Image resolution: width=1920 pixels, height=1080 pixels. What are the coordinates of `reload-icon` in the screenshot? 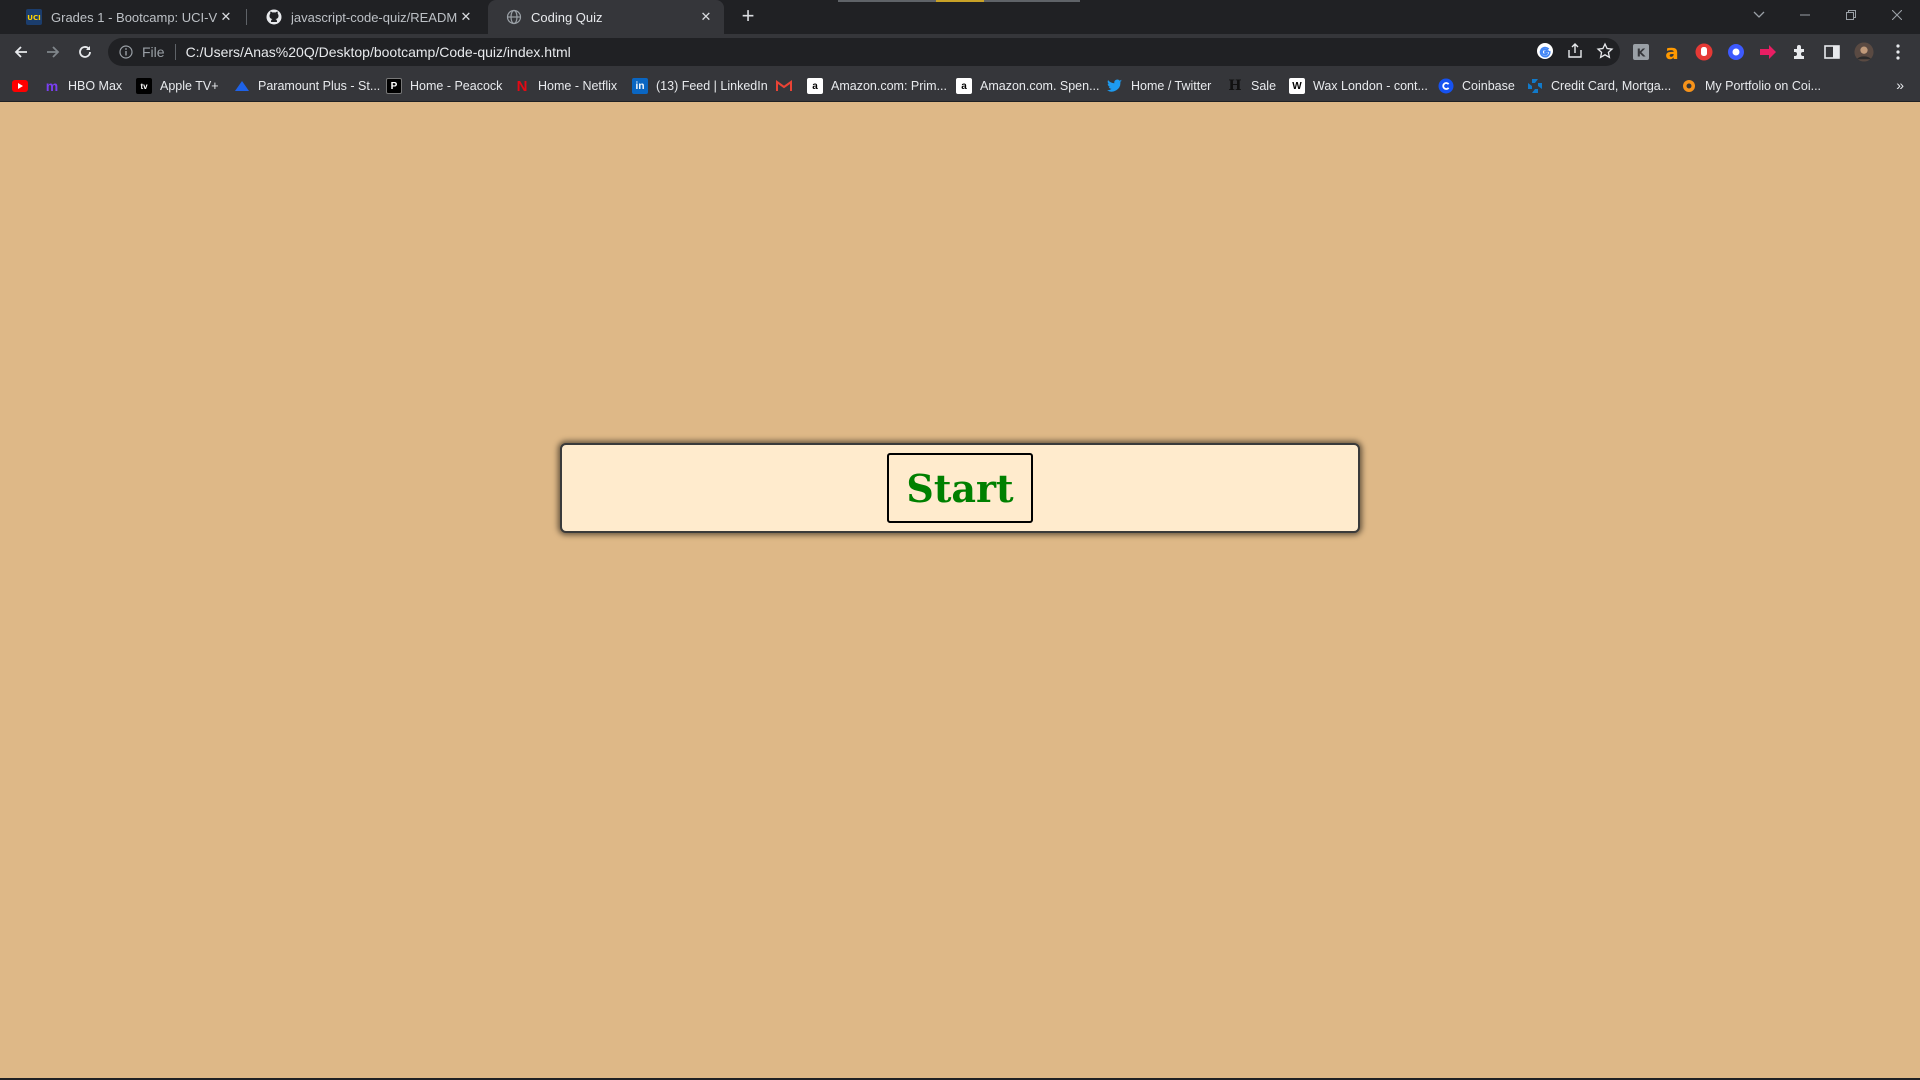 It's located at (85, 52).